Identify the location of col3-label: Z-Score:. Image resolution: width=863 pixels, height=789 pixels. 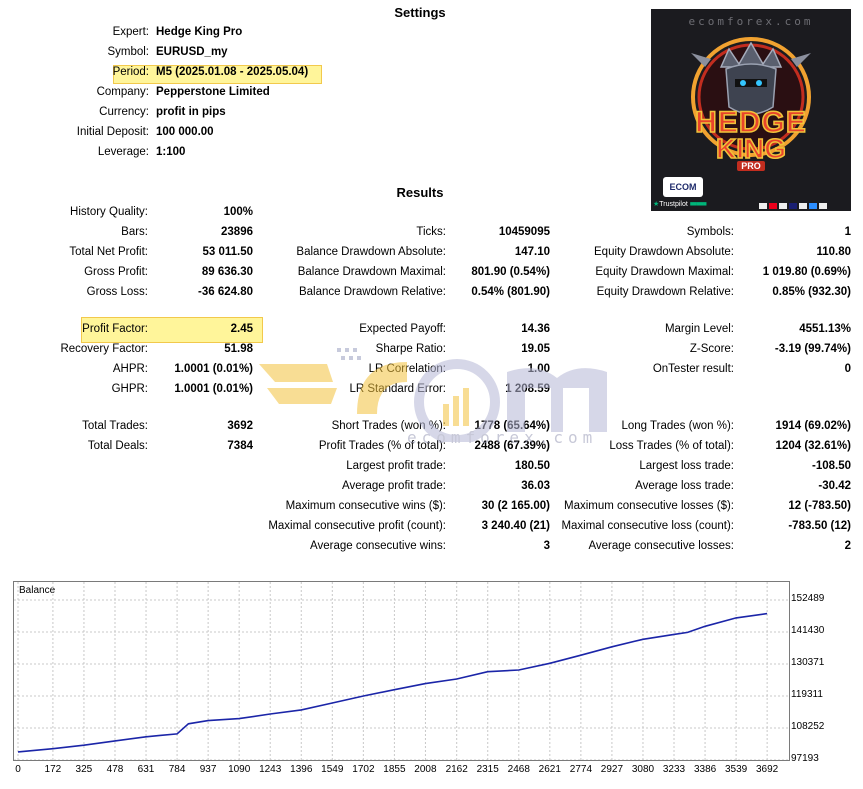
(711, 349).